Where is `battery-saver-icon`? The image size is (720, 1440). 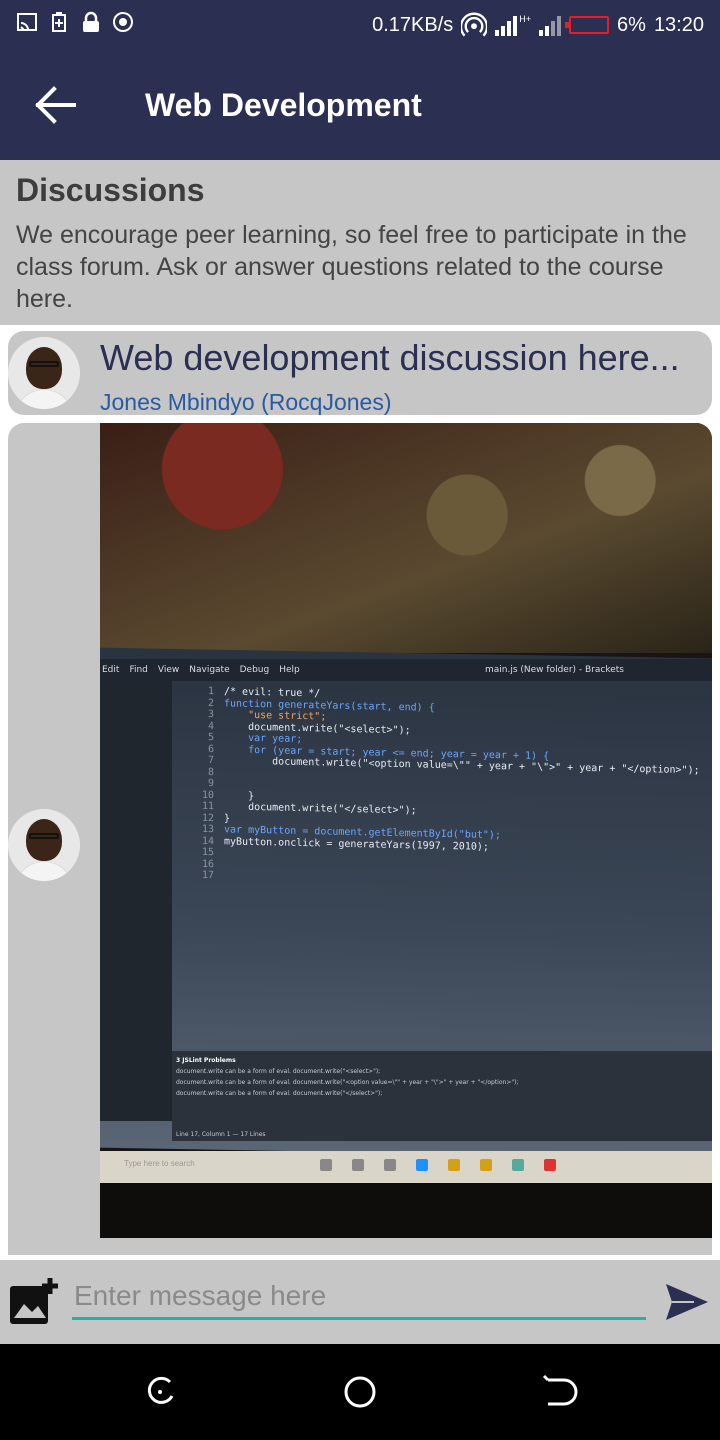 battery-saver-icon is located at coordinates (59, 22).